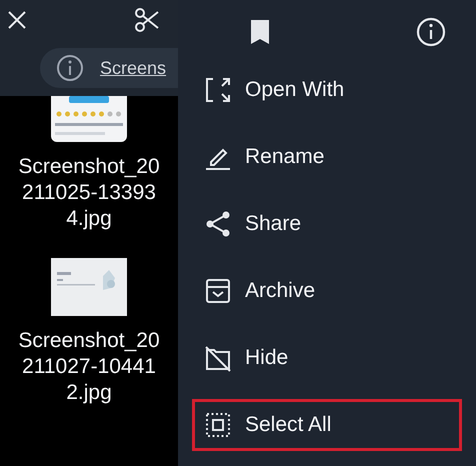 The width and height of the screenshot is (476, 466). What do you see at coordinates (260, 32) in the screenshot?
I see `bookmark-icon` at bounding box center [260, 32].